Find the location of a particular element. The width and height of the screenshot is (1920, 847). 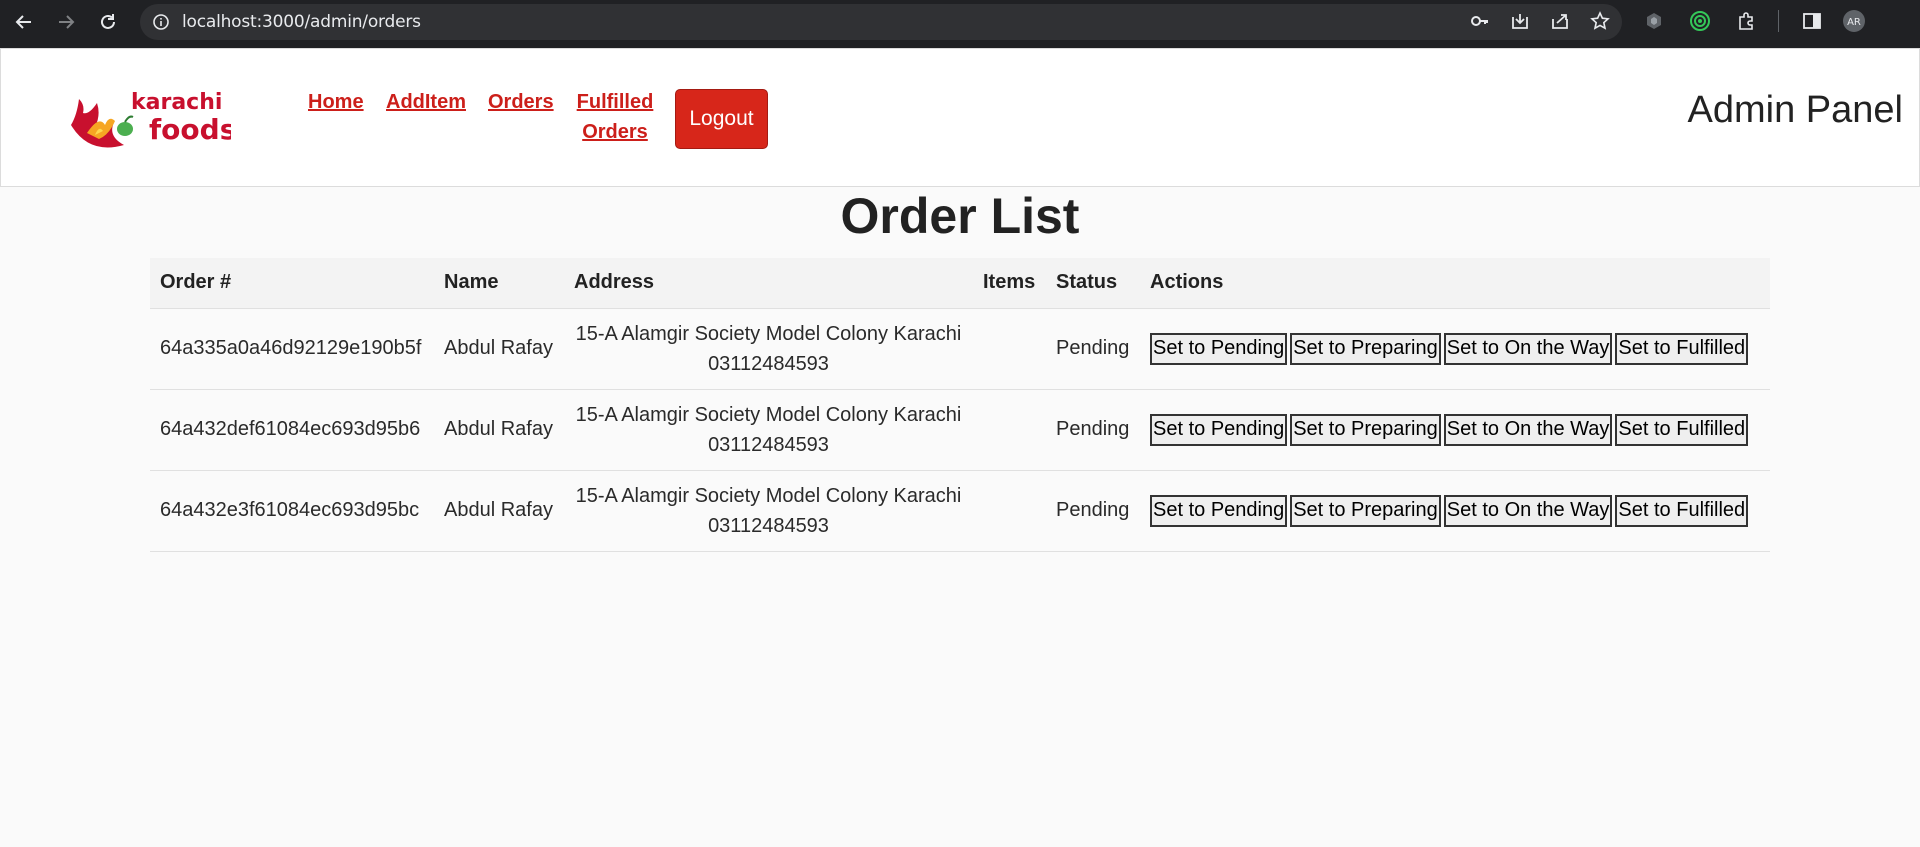

puzzle-icon is located at coordinates (1746, 21).